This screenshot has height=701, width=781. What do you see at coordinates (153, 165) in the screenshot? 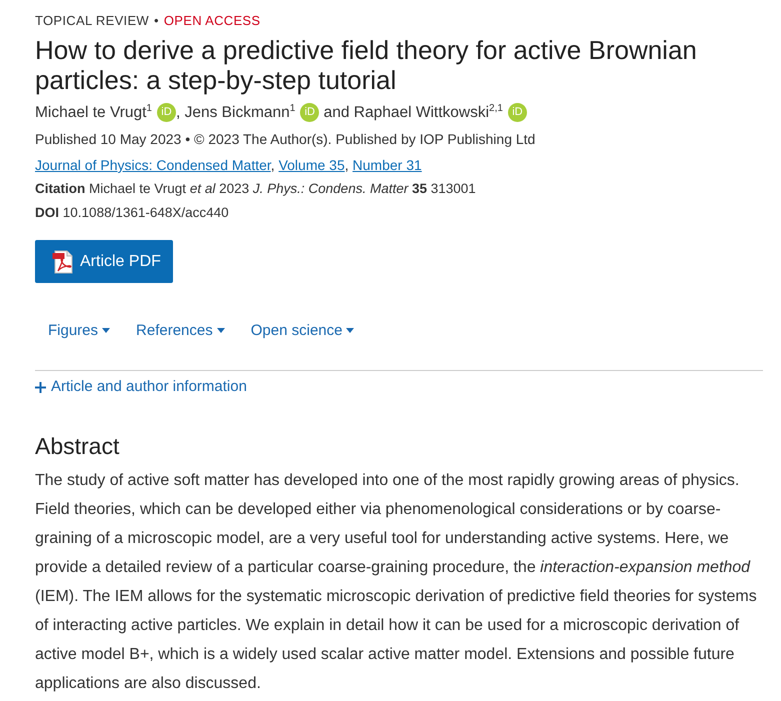
I see `journal-link: Journal of Physics: Condensed Matter` at bounding box center [153, 165].